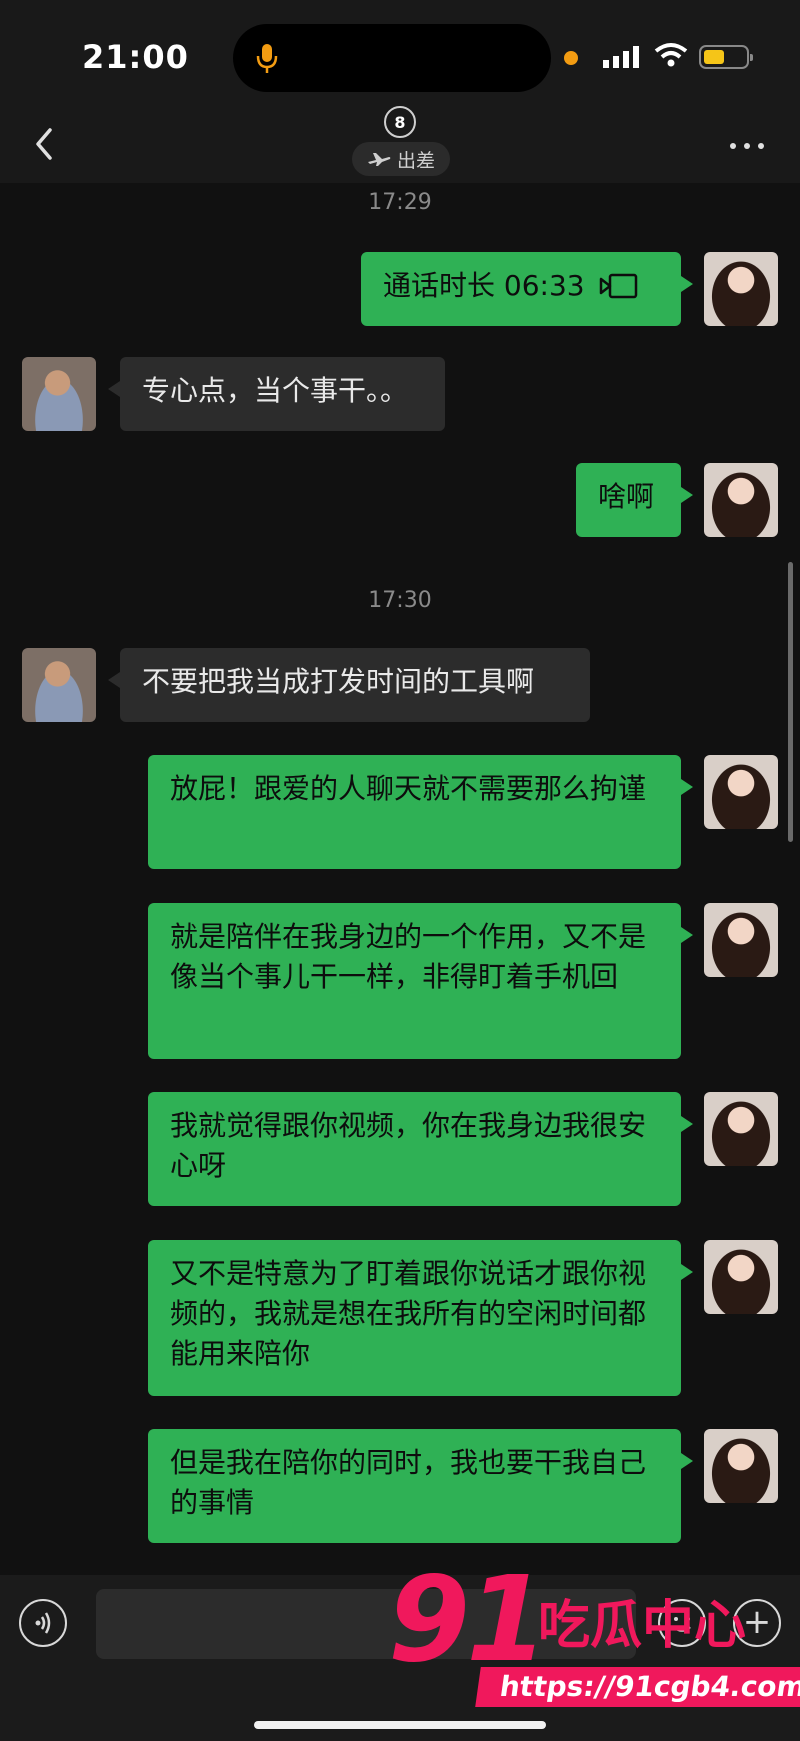 This screenshot has height=1741, width=800. Describe the element at coordinates (420, 1149) in the screenshot. I see `message-bubble: 我就觉得跟你视频，你在我身边我很安心呀` at that location.